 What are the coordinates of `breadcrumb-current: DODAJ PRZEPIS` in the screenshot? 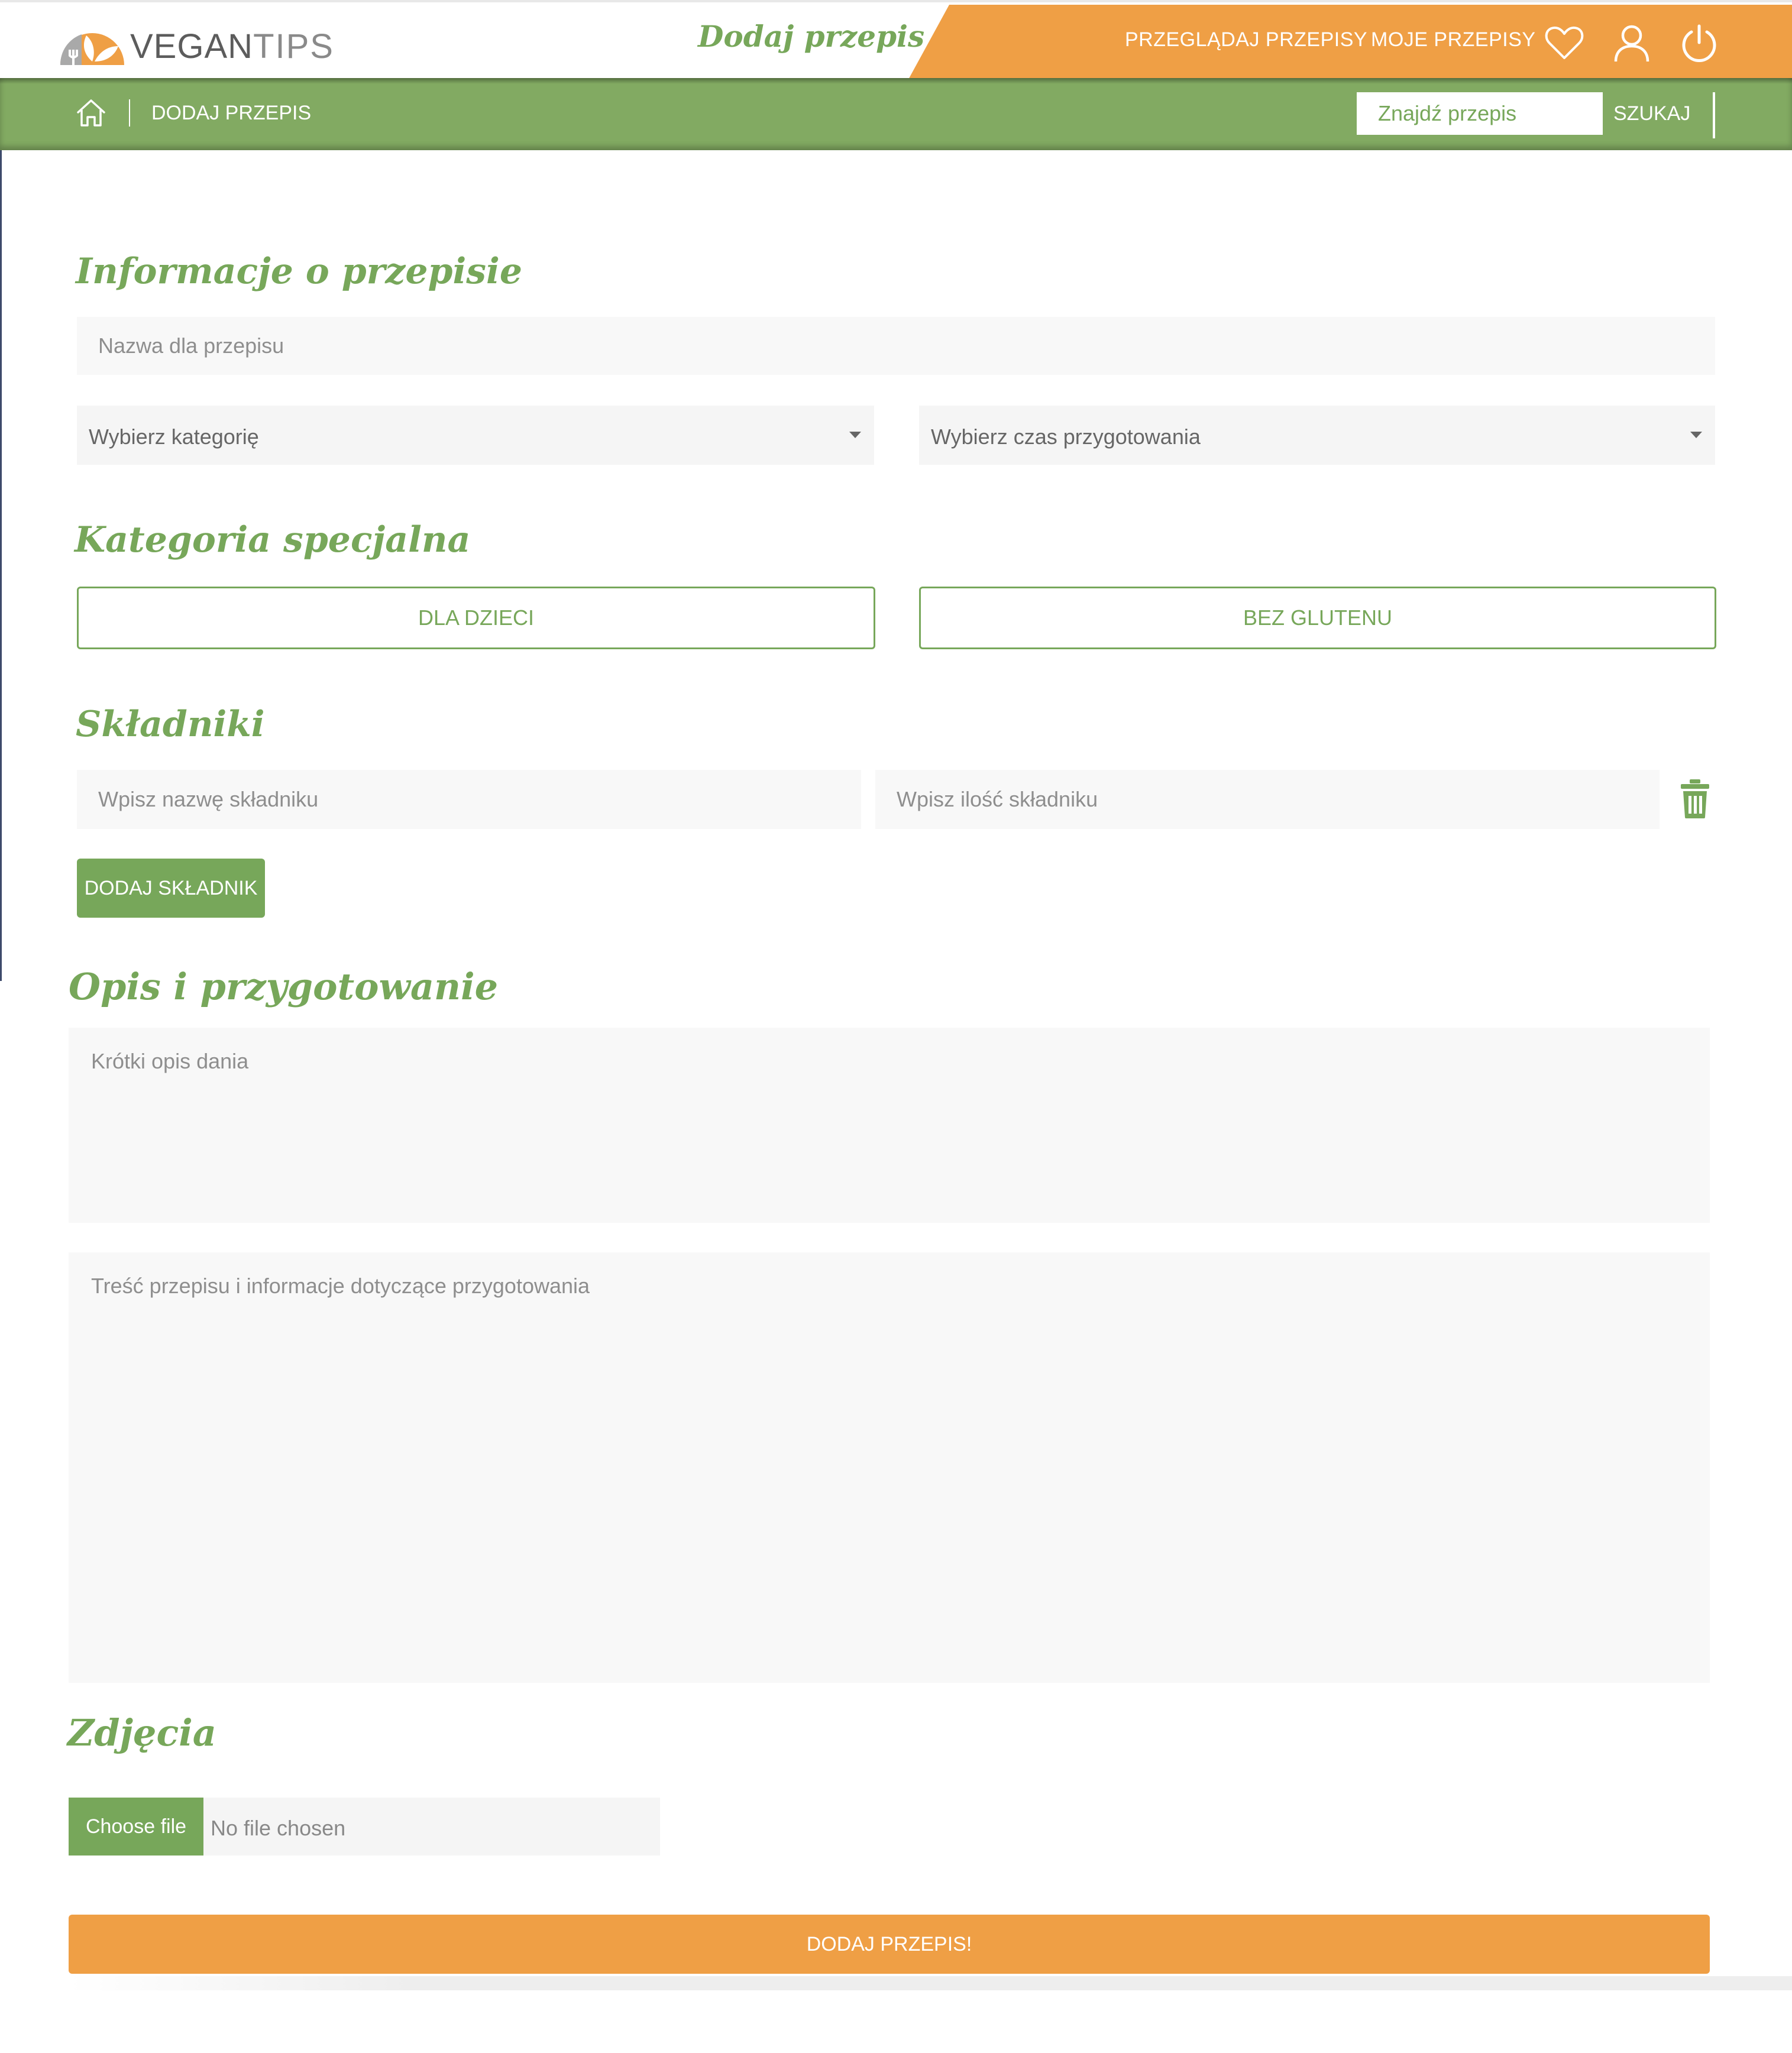 It's located at (231, 113).